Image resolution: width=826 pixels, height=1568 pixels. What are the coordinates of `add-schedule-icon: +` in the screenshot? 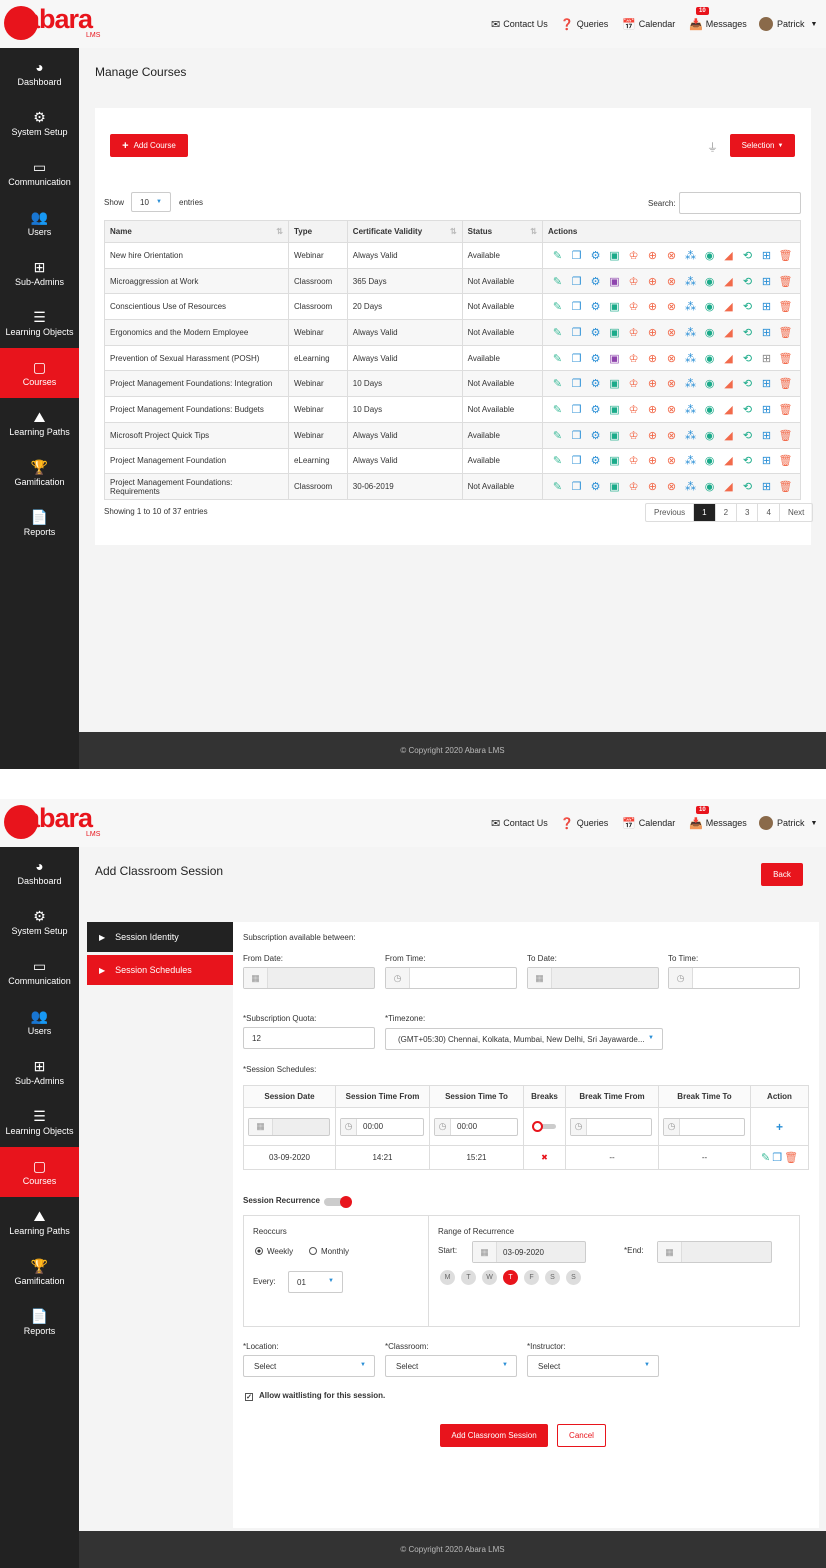 It's located at (779, 1127).